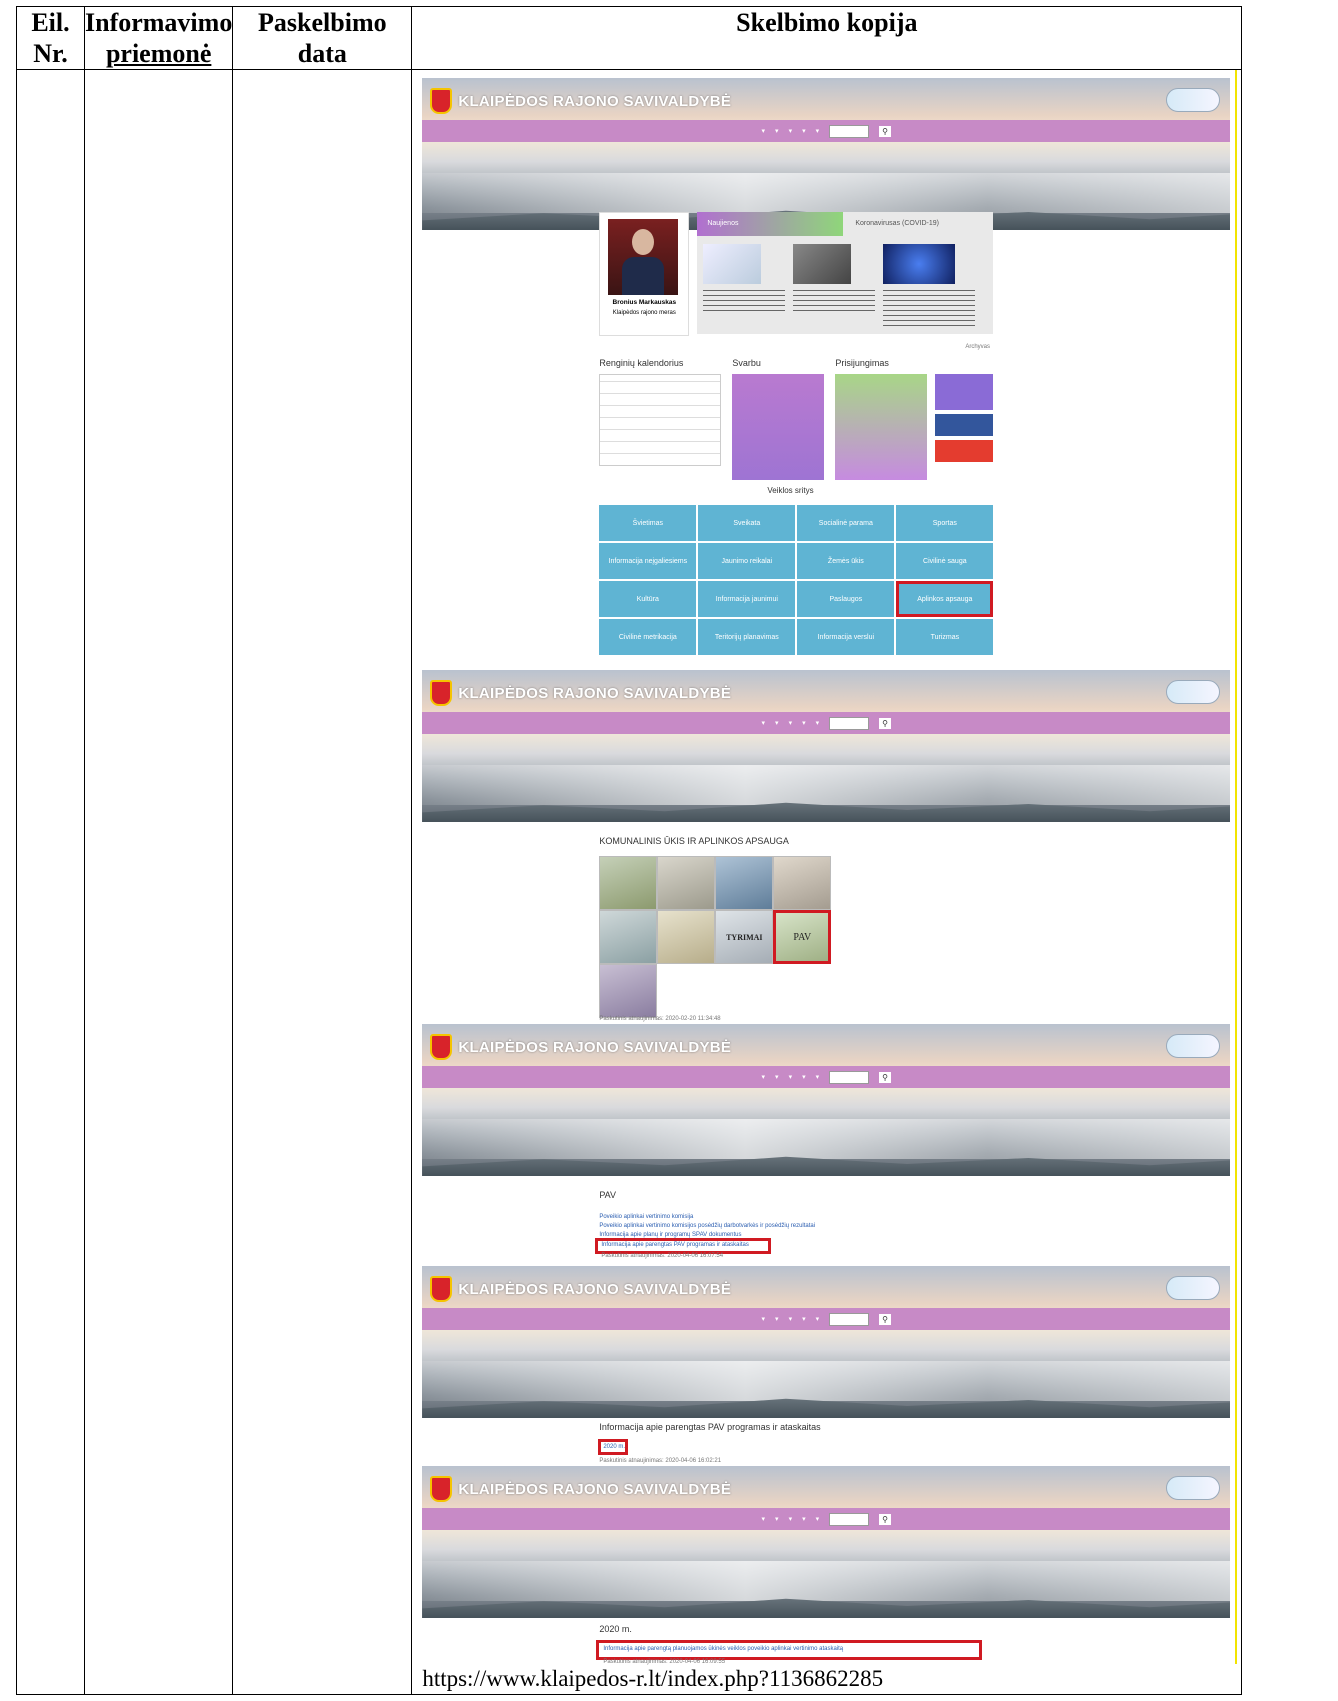 This screenshot has height=1701, width=1338. I want to click on youtube-widget, so click(964, 451).